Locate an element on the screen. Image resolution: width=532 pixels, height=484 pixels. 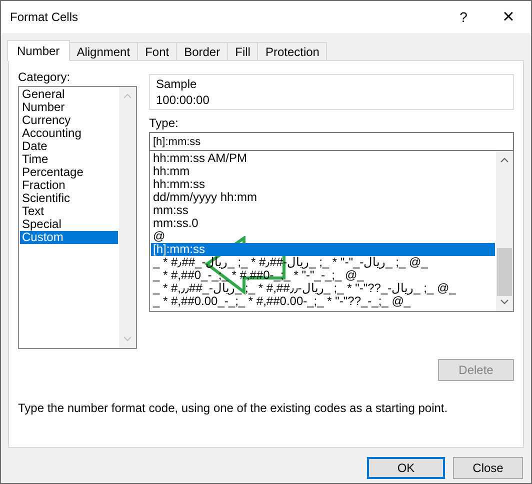
type-label: Type: is located at coordinates (164, 123).